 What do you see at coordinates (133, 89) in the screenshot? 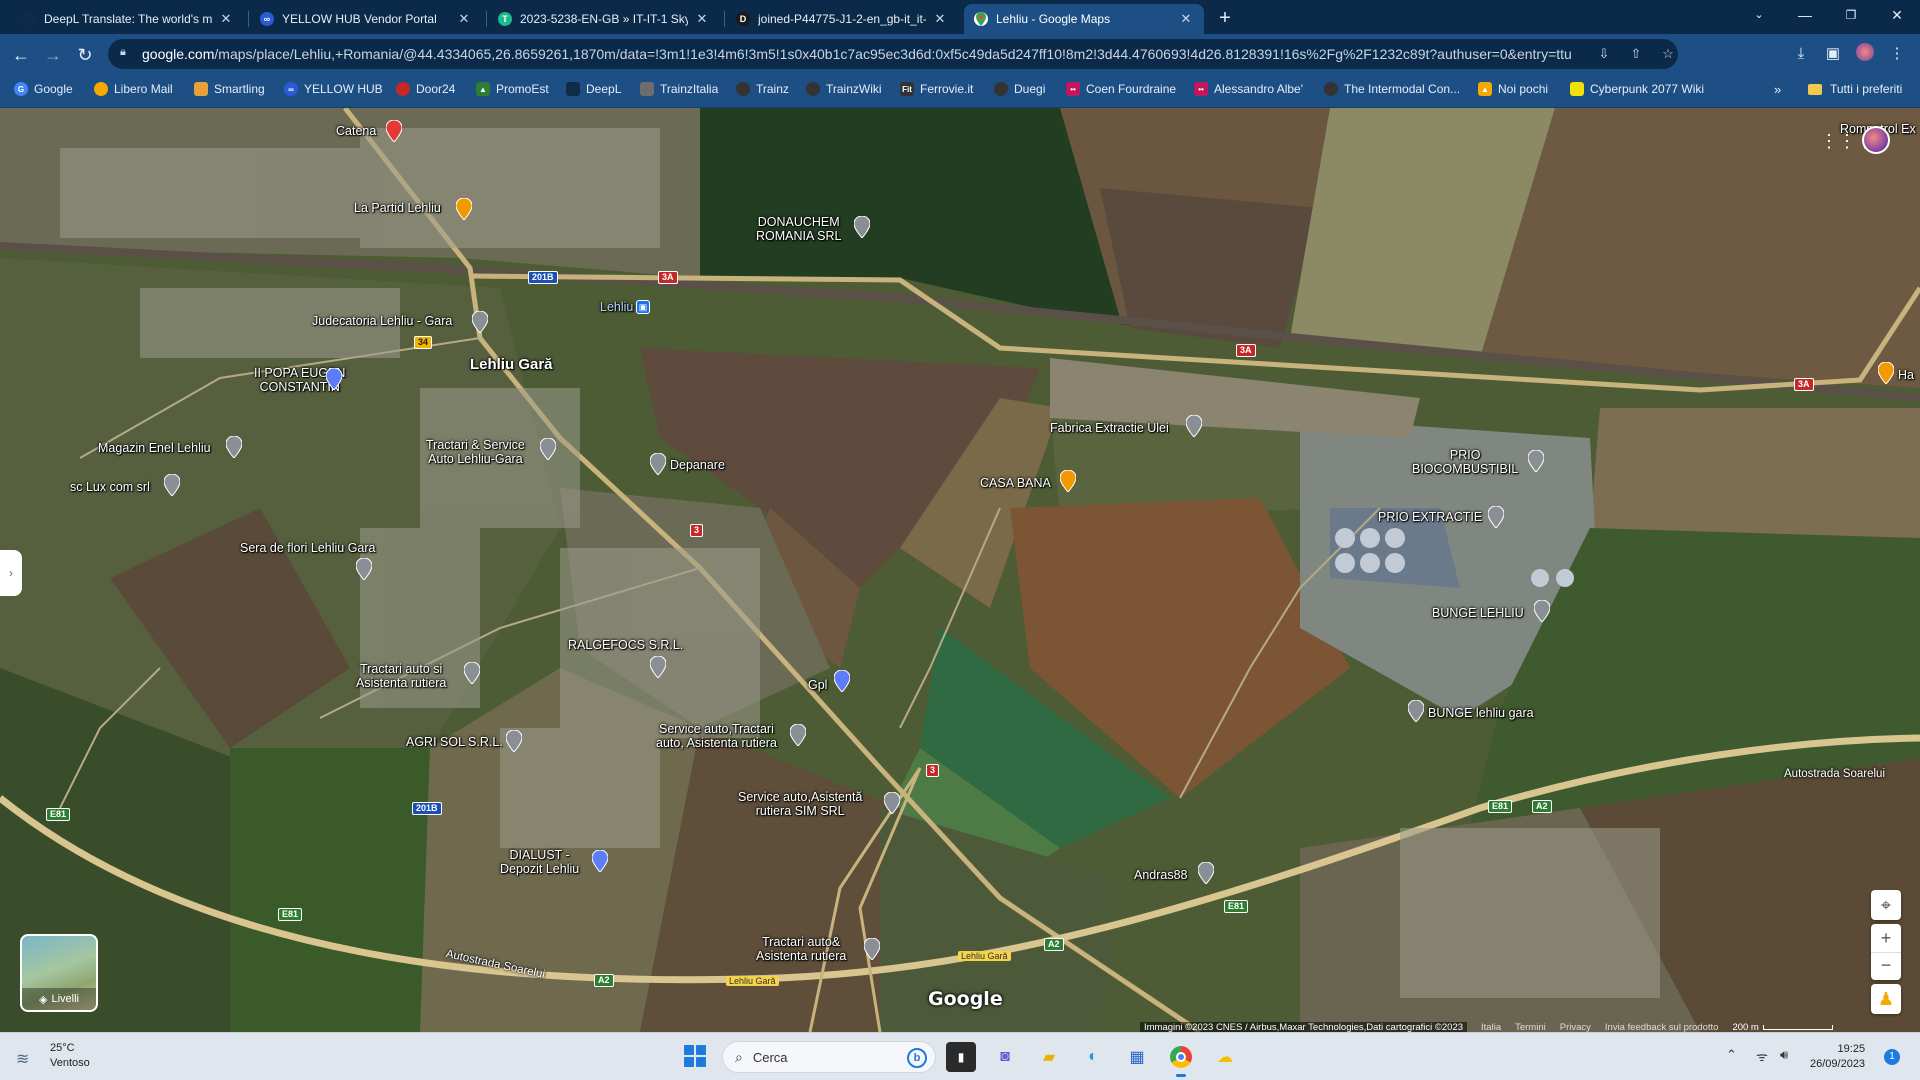
I see `bookmark-libero-mail: Libero Mail` at bounding box center [133, 89].